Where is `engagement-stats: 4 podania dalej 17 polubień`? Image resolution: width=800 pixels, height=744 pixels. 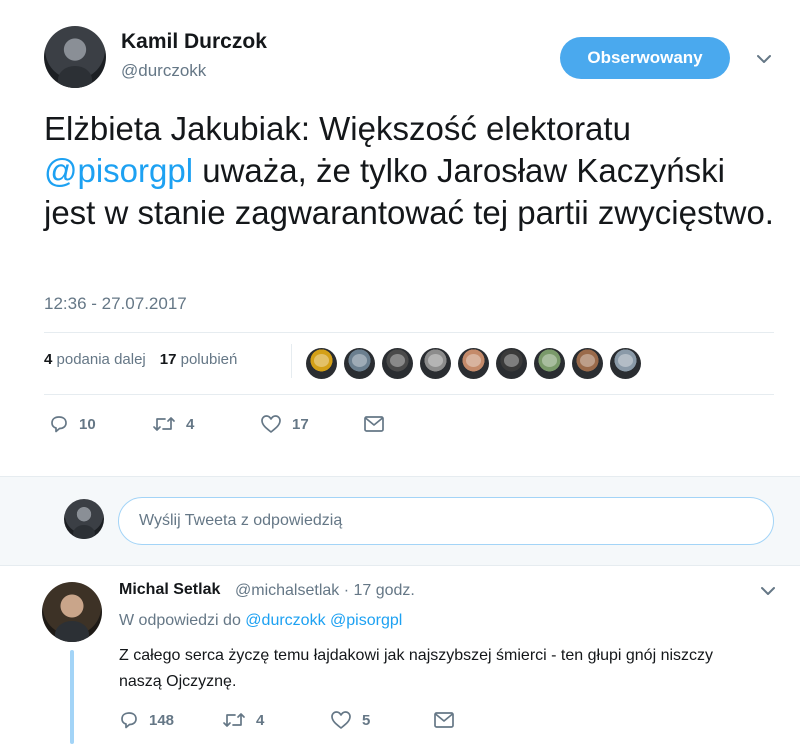 engagement-stats: 4 podania dalej 17 polubień is located at coordinates (140, 359).